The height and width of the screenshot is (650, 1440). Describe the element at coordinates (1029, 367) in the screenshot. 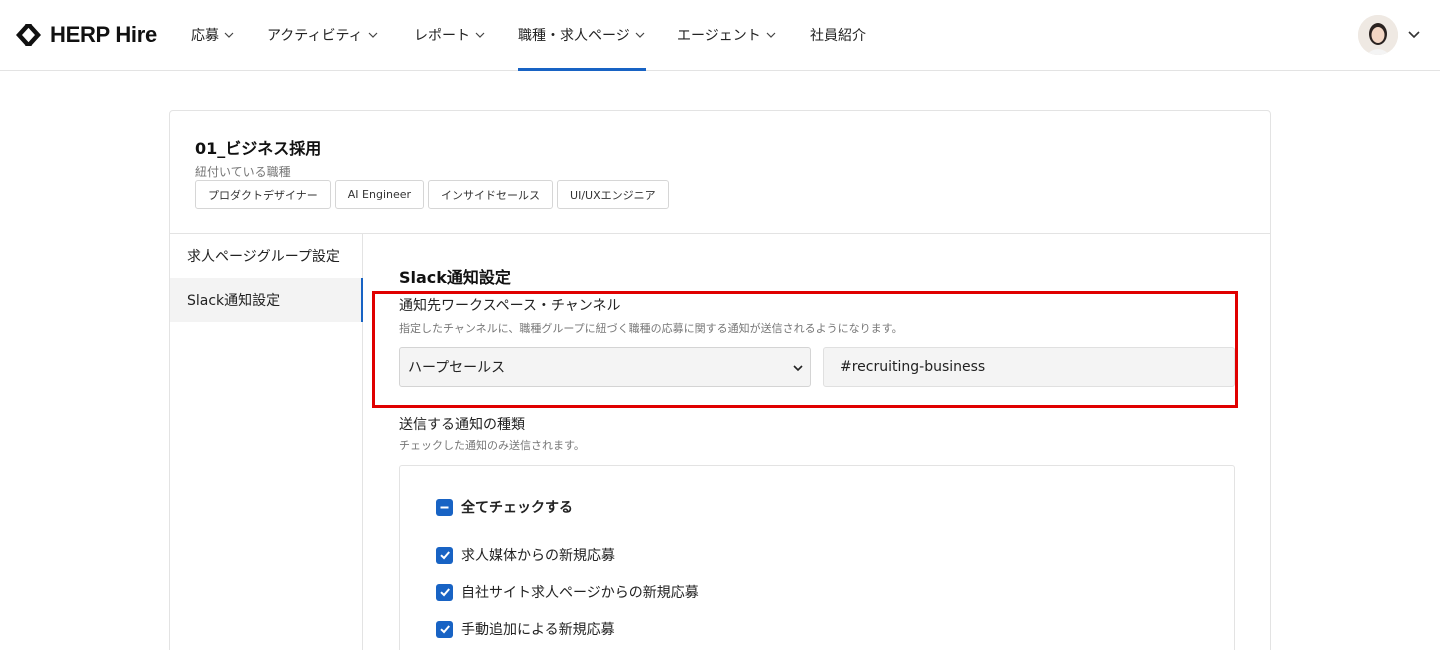

I see `channel-input: #recruiting-business` at that location.